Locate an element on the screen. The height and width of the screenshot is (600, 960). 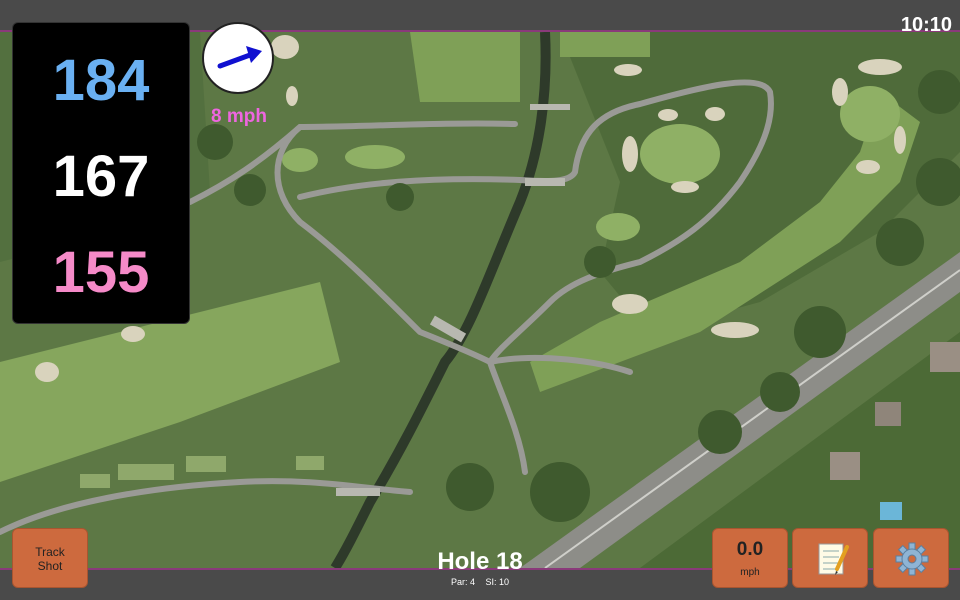
arrow-icon is located at coordinates (239, 57).